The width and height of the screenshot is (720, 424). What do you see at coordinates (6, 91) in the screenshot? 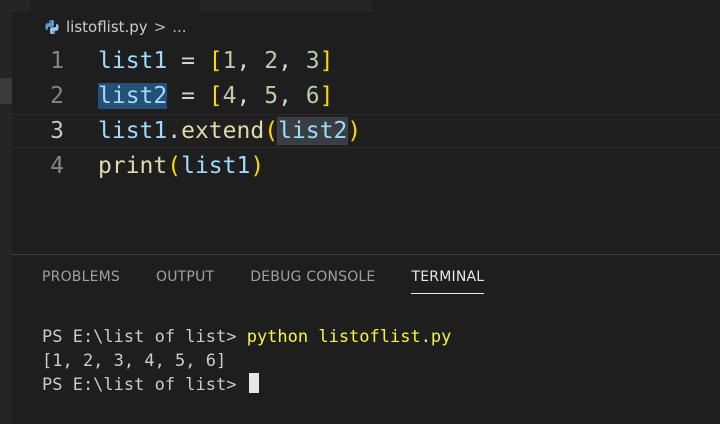
I see `activity-indicator` at bounding box center [6, 91].